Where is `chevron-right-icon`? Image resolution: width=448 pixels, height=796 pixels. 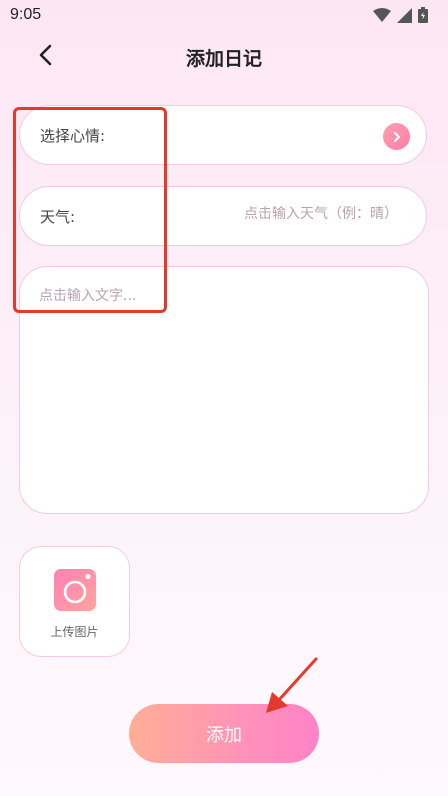
chevron-right-icon is located at coordinates (396, 136).